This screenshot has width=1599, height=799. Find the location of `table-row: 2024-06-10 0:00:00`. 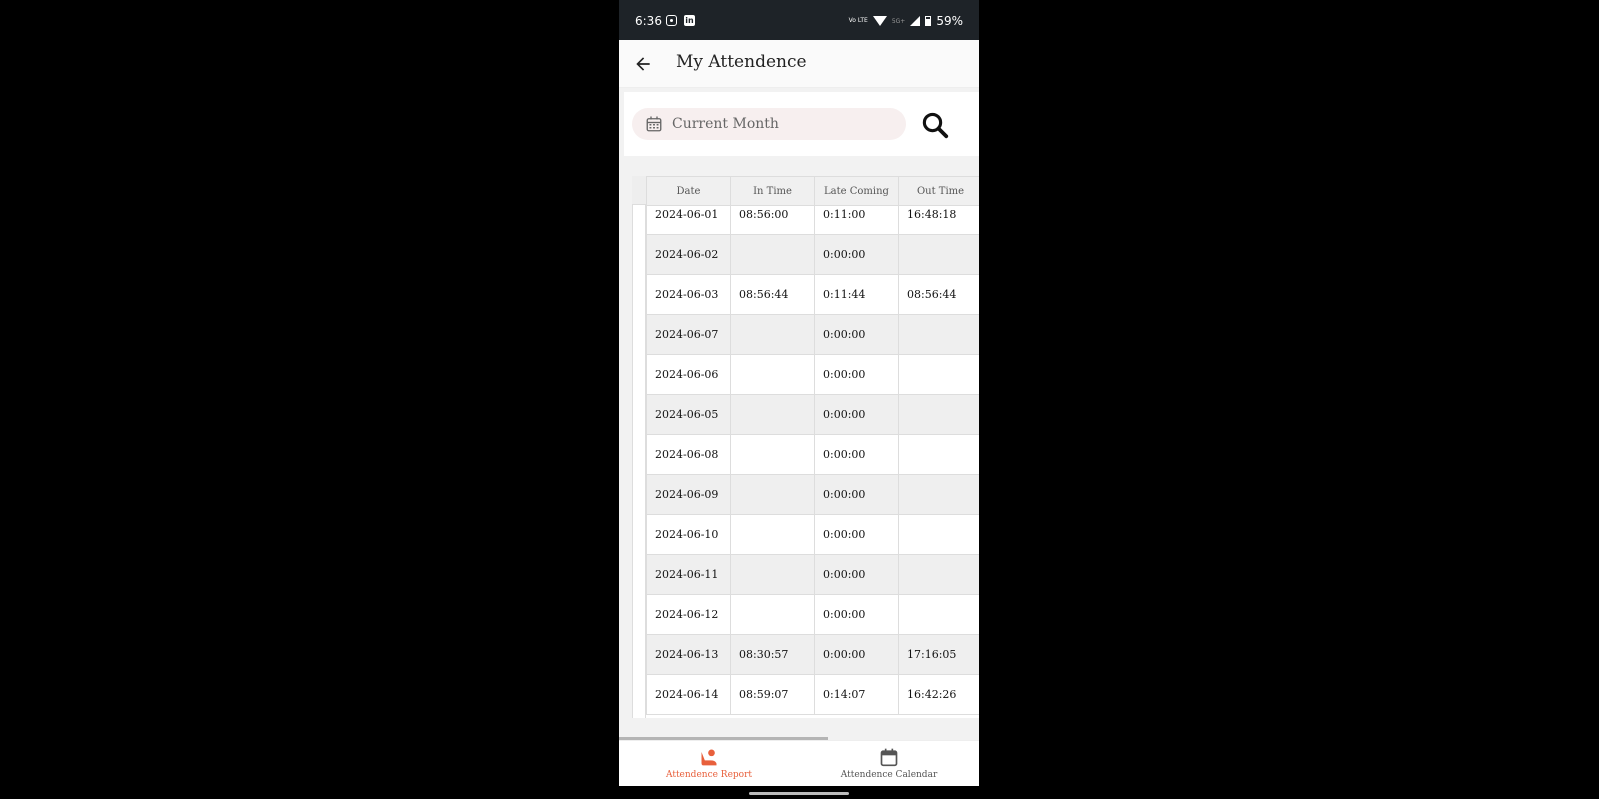

table-row: 2024-06-10 0:00:00 is located at coordinates (812, 534).